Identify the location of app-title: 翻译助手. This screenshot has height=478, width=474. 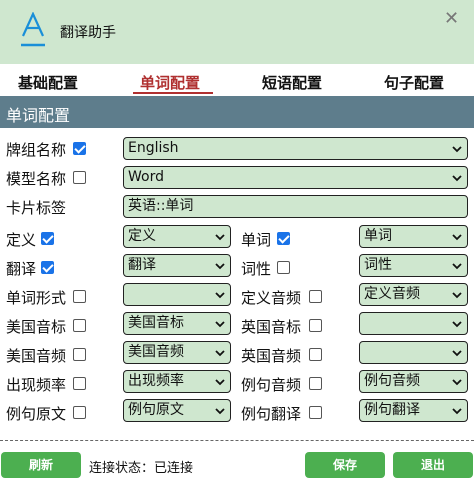
(88, 33).